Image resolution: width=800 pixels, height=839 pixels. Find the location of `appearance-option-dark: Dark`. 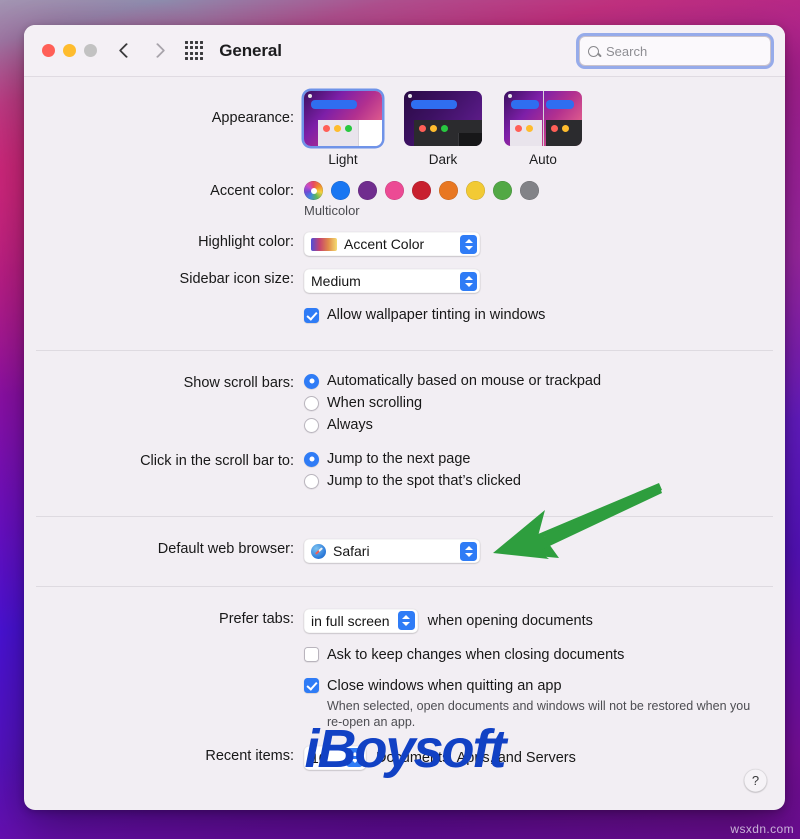

appearance-option-dark: Dark is located at coordinates (443, 129).